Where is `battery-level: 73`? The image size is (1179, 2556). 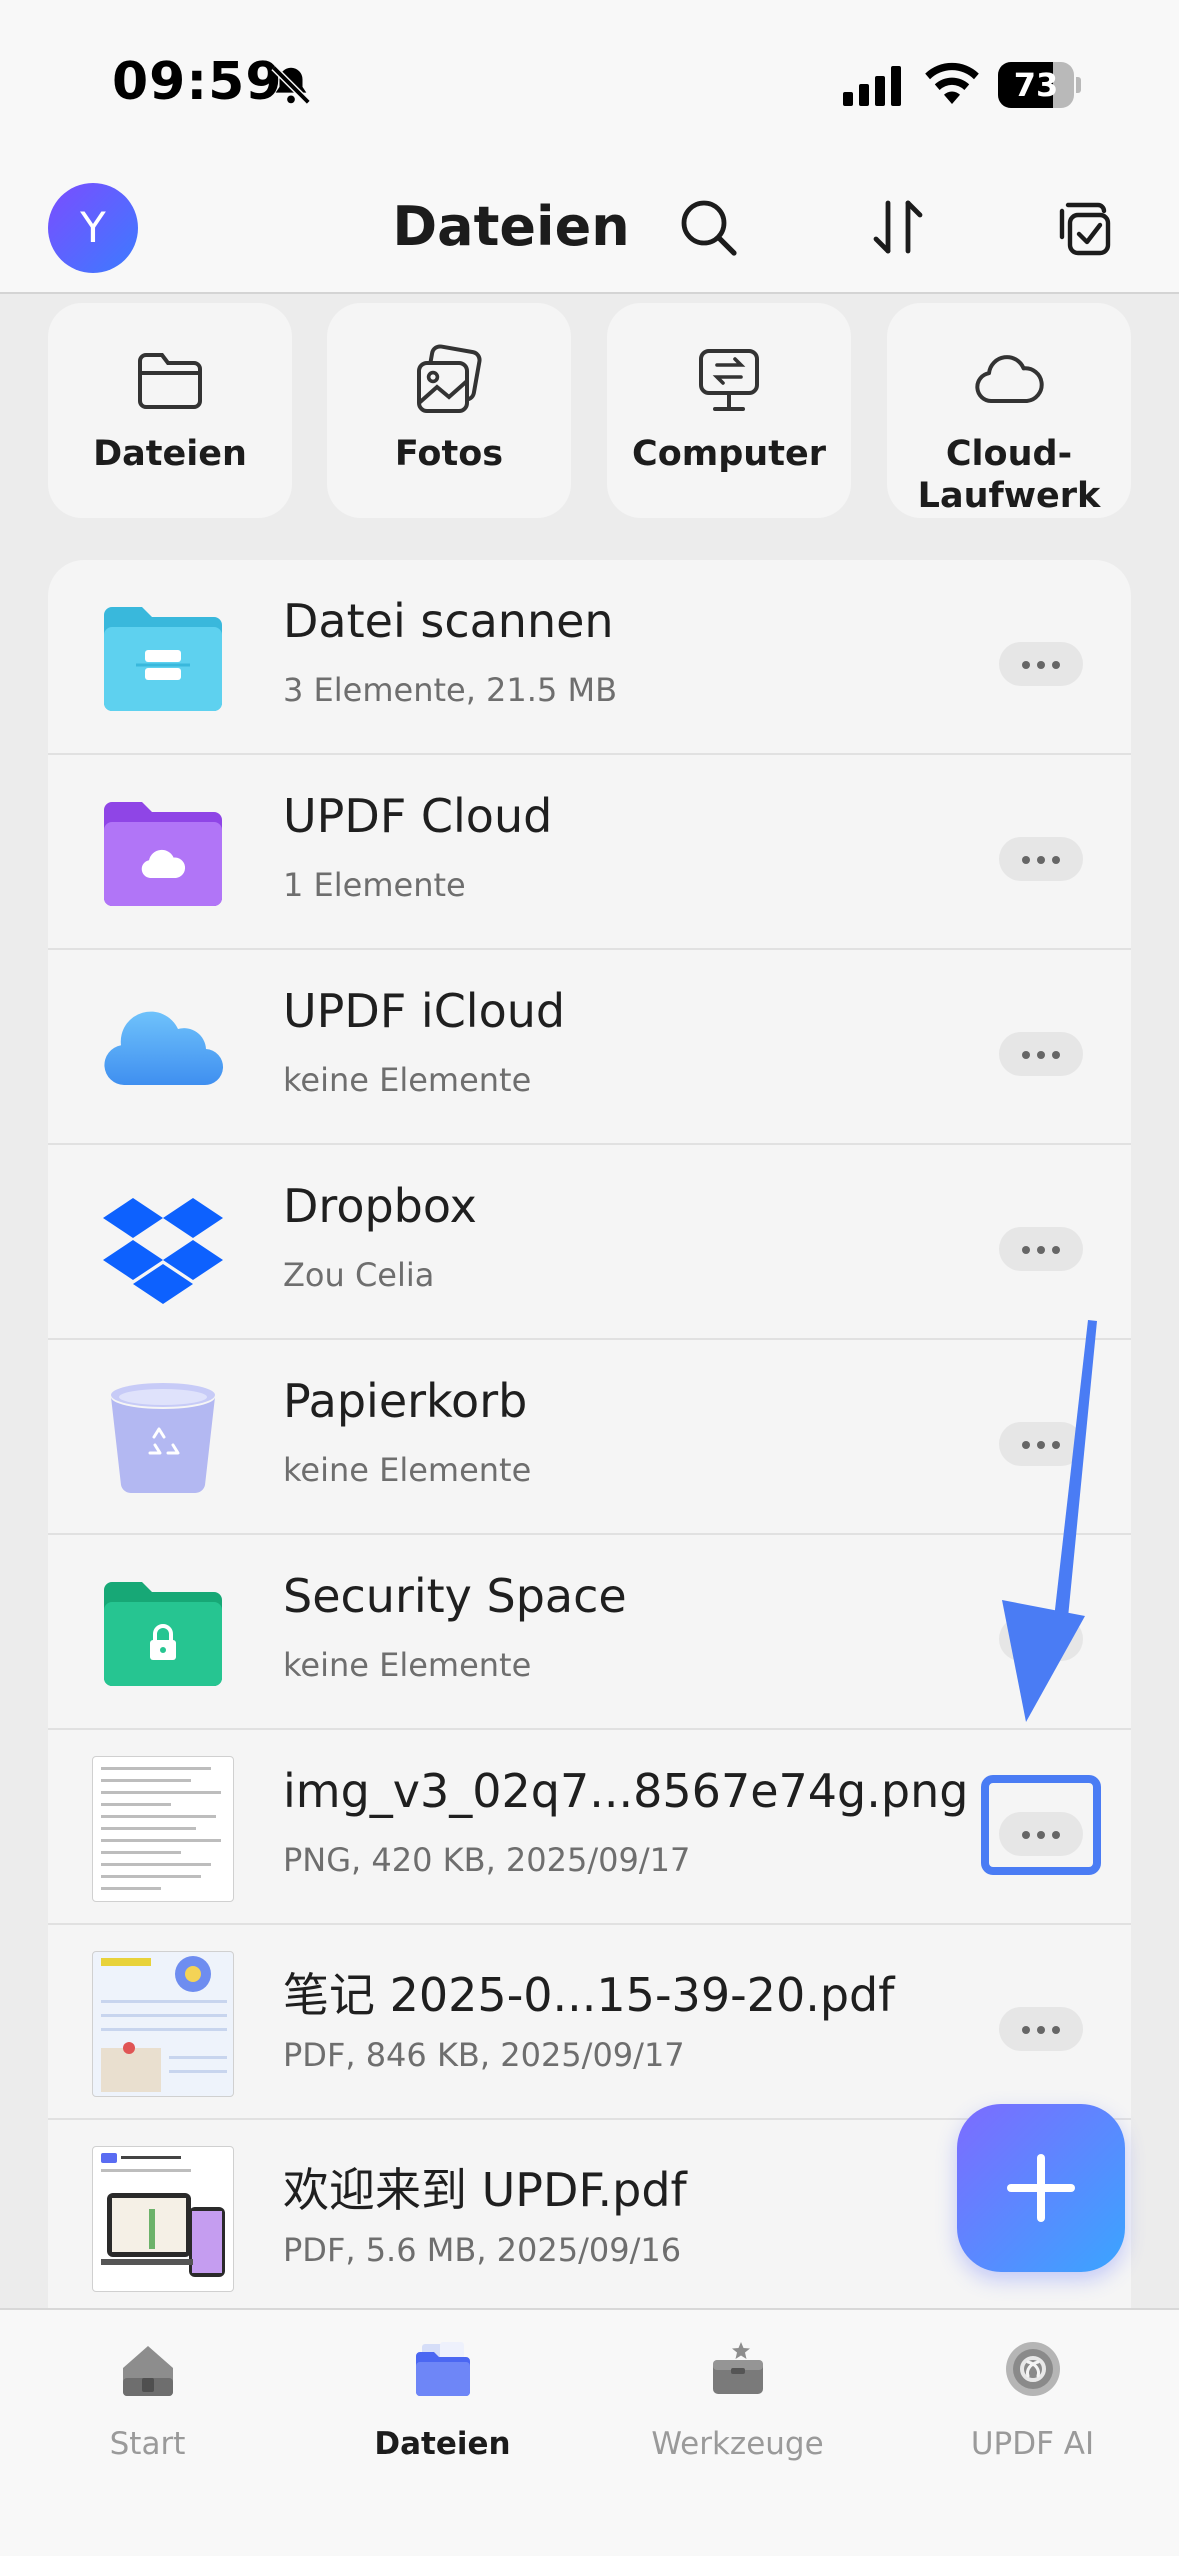 battery-level: 73 is located at coordinates (1036, 85).